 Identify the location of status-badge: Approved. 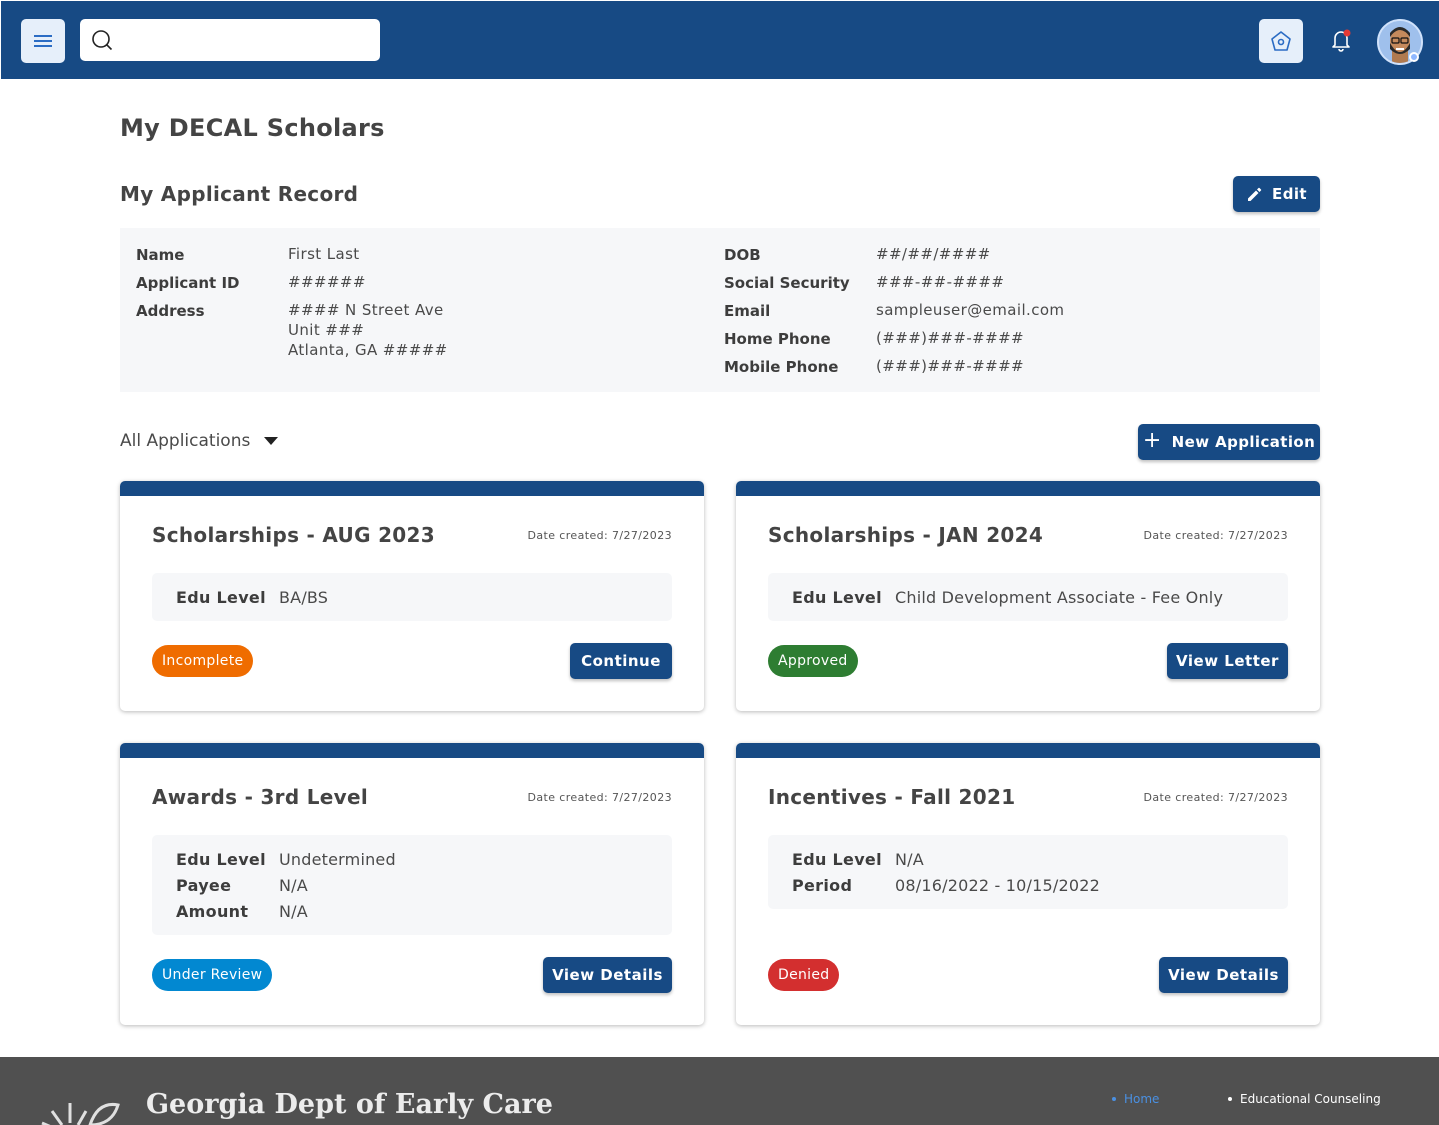
(813, 661).